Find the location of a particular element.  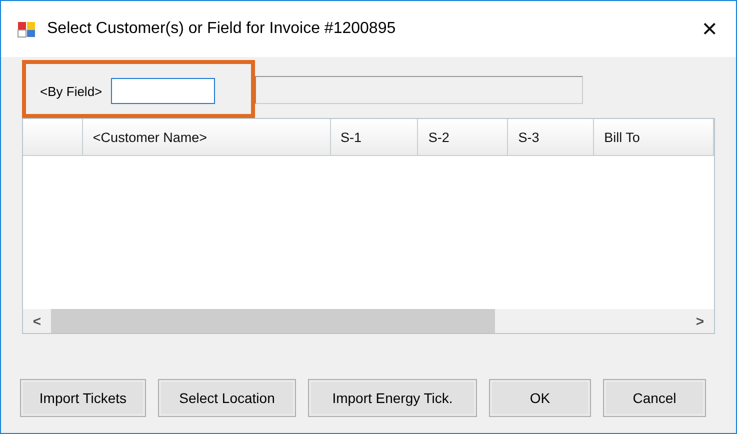

dialog-button: Import Energy Tick. is located at coordinates (392, 398).